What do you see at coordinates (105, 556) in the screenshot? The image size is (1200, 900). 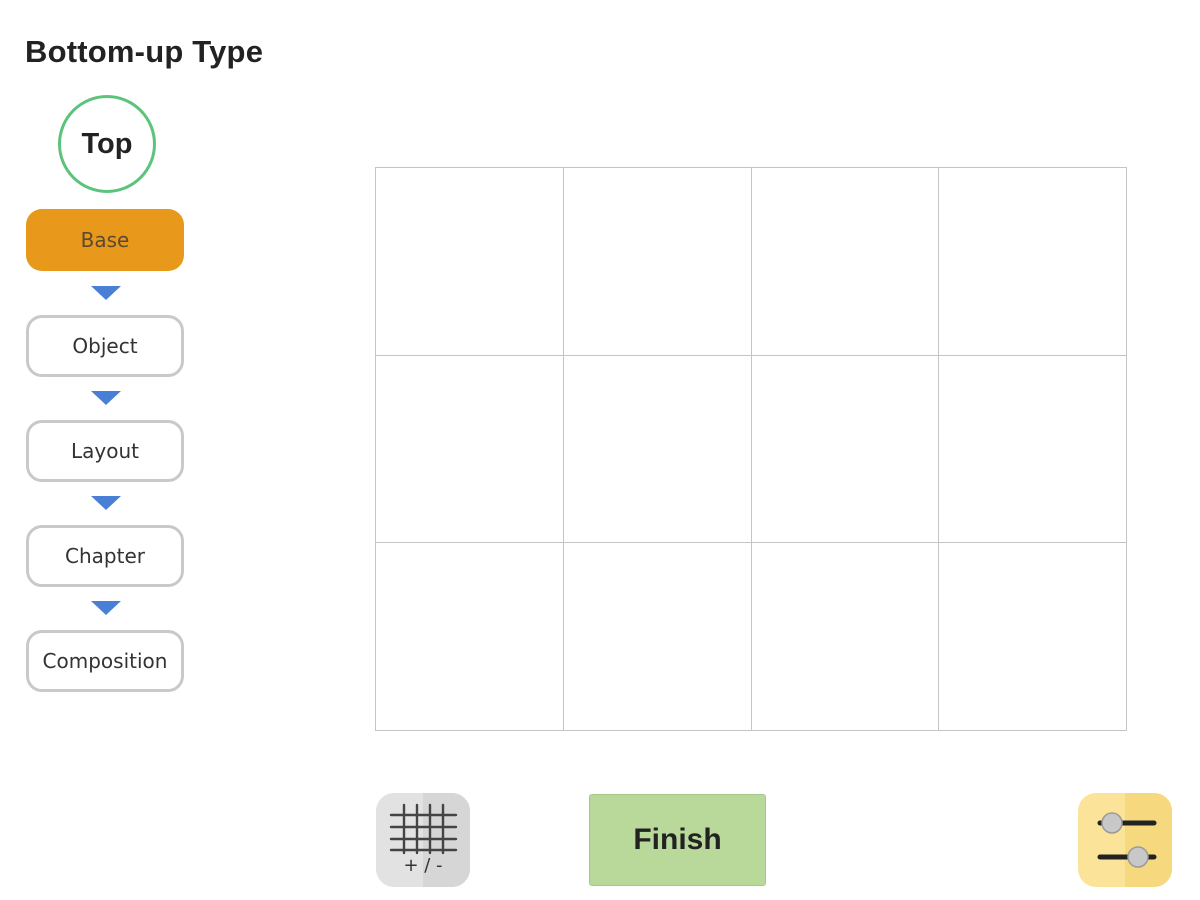 I see `step-chapter: Chapter` at bounding box center [105, 556].